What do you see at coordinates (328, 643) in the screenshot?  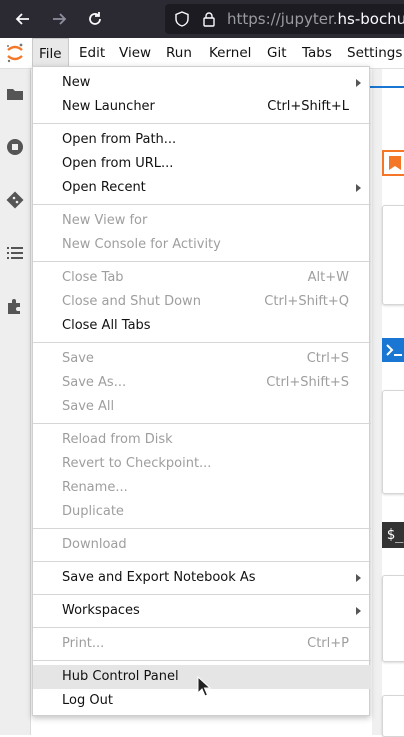 I see `menu-item-shortcut: Ctrl+P` at bounding box center [328, 643].